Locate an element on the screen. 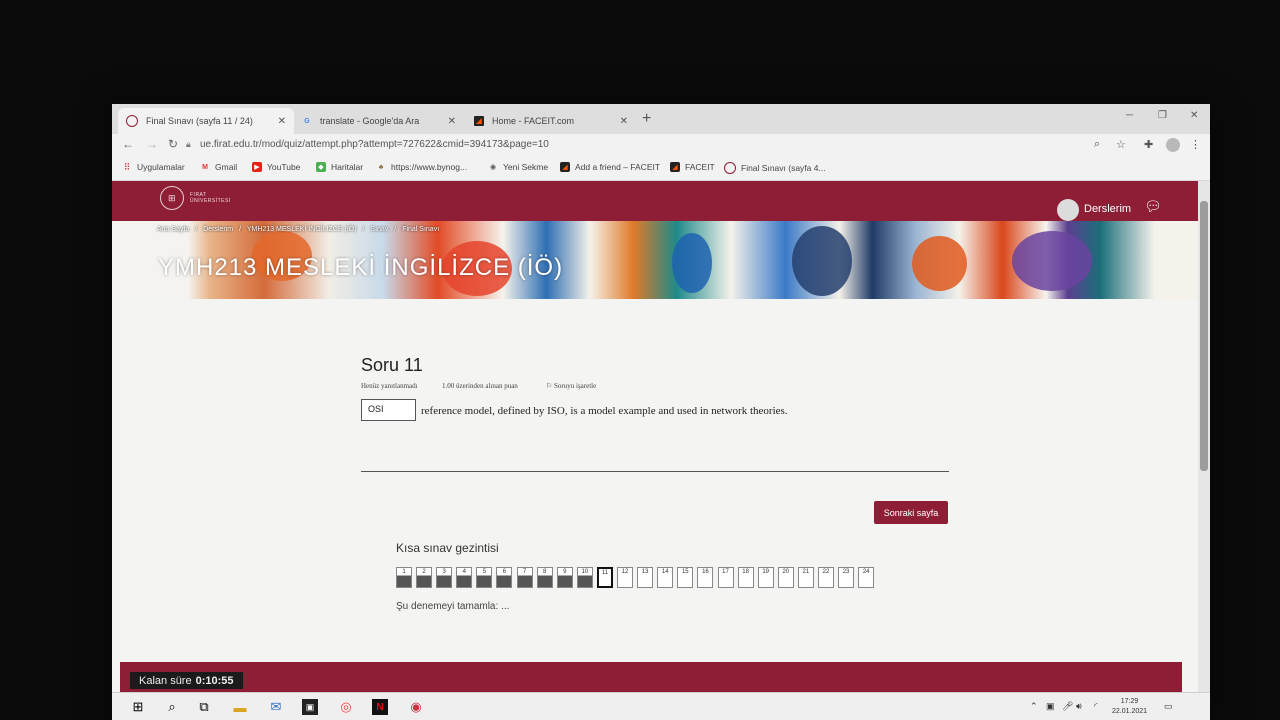  bookmark-new-tab: ◉ Yeni Sekme is located at coordinates (518, 167).